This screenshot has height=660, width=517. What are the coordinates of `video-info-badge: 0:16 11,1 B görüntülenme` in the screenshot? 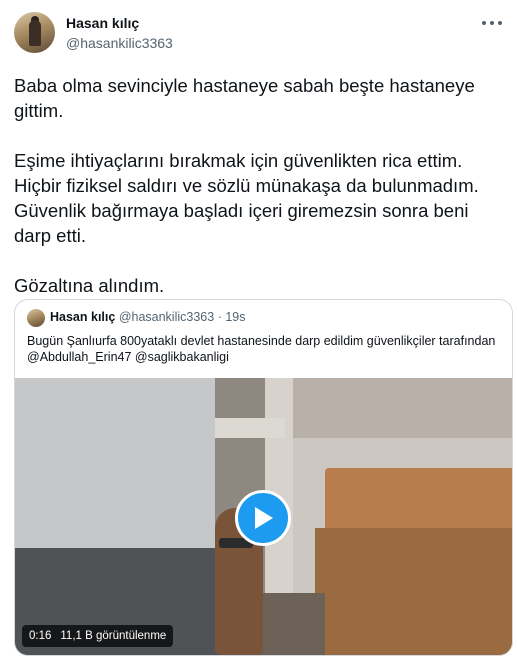 It's located at (98, 636).